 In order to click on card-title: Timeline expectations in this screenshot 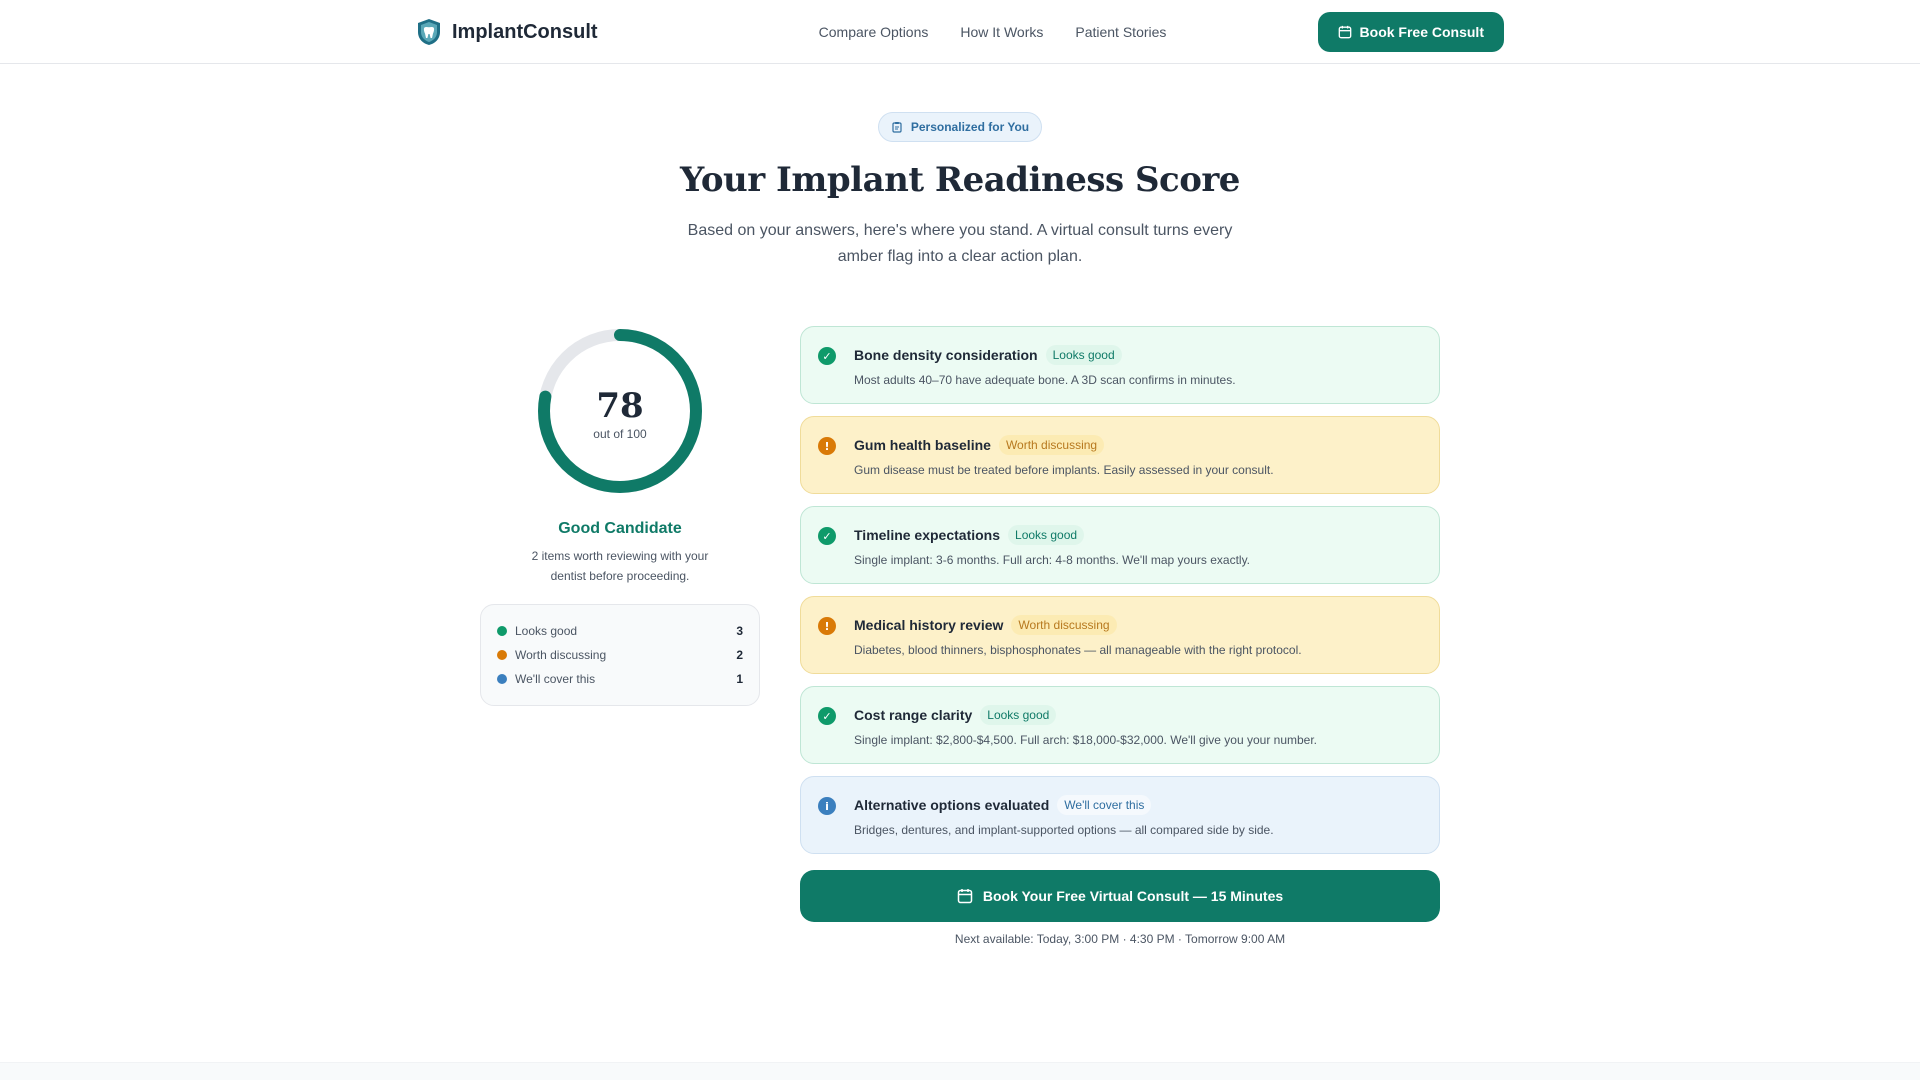, I will do `click(927, 535)`.